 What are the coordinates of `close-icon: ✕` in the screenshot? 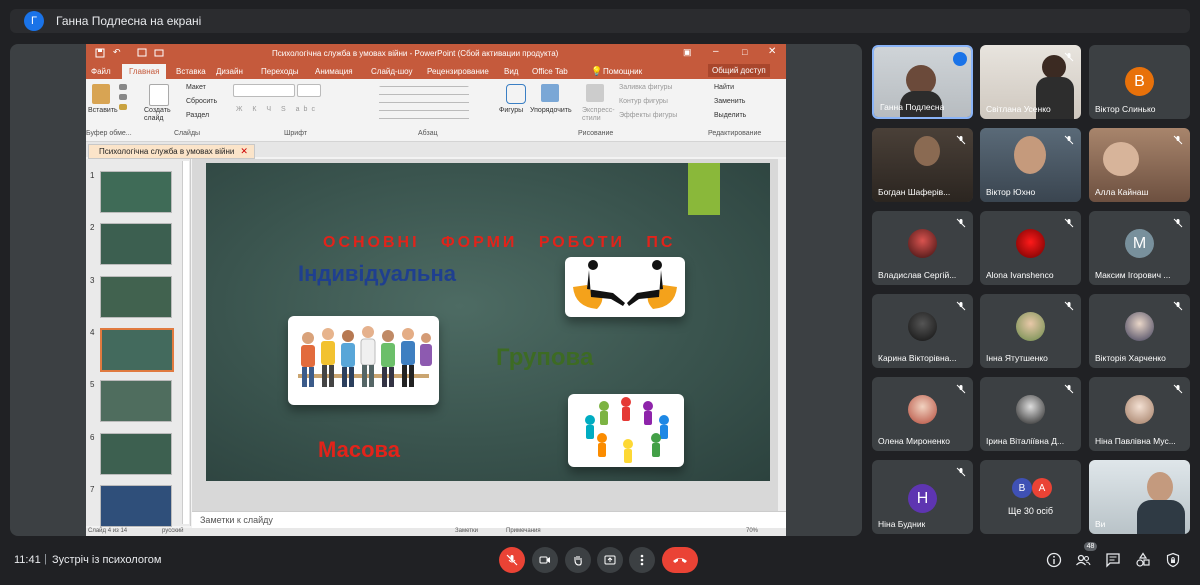 It's located at (772, 51).